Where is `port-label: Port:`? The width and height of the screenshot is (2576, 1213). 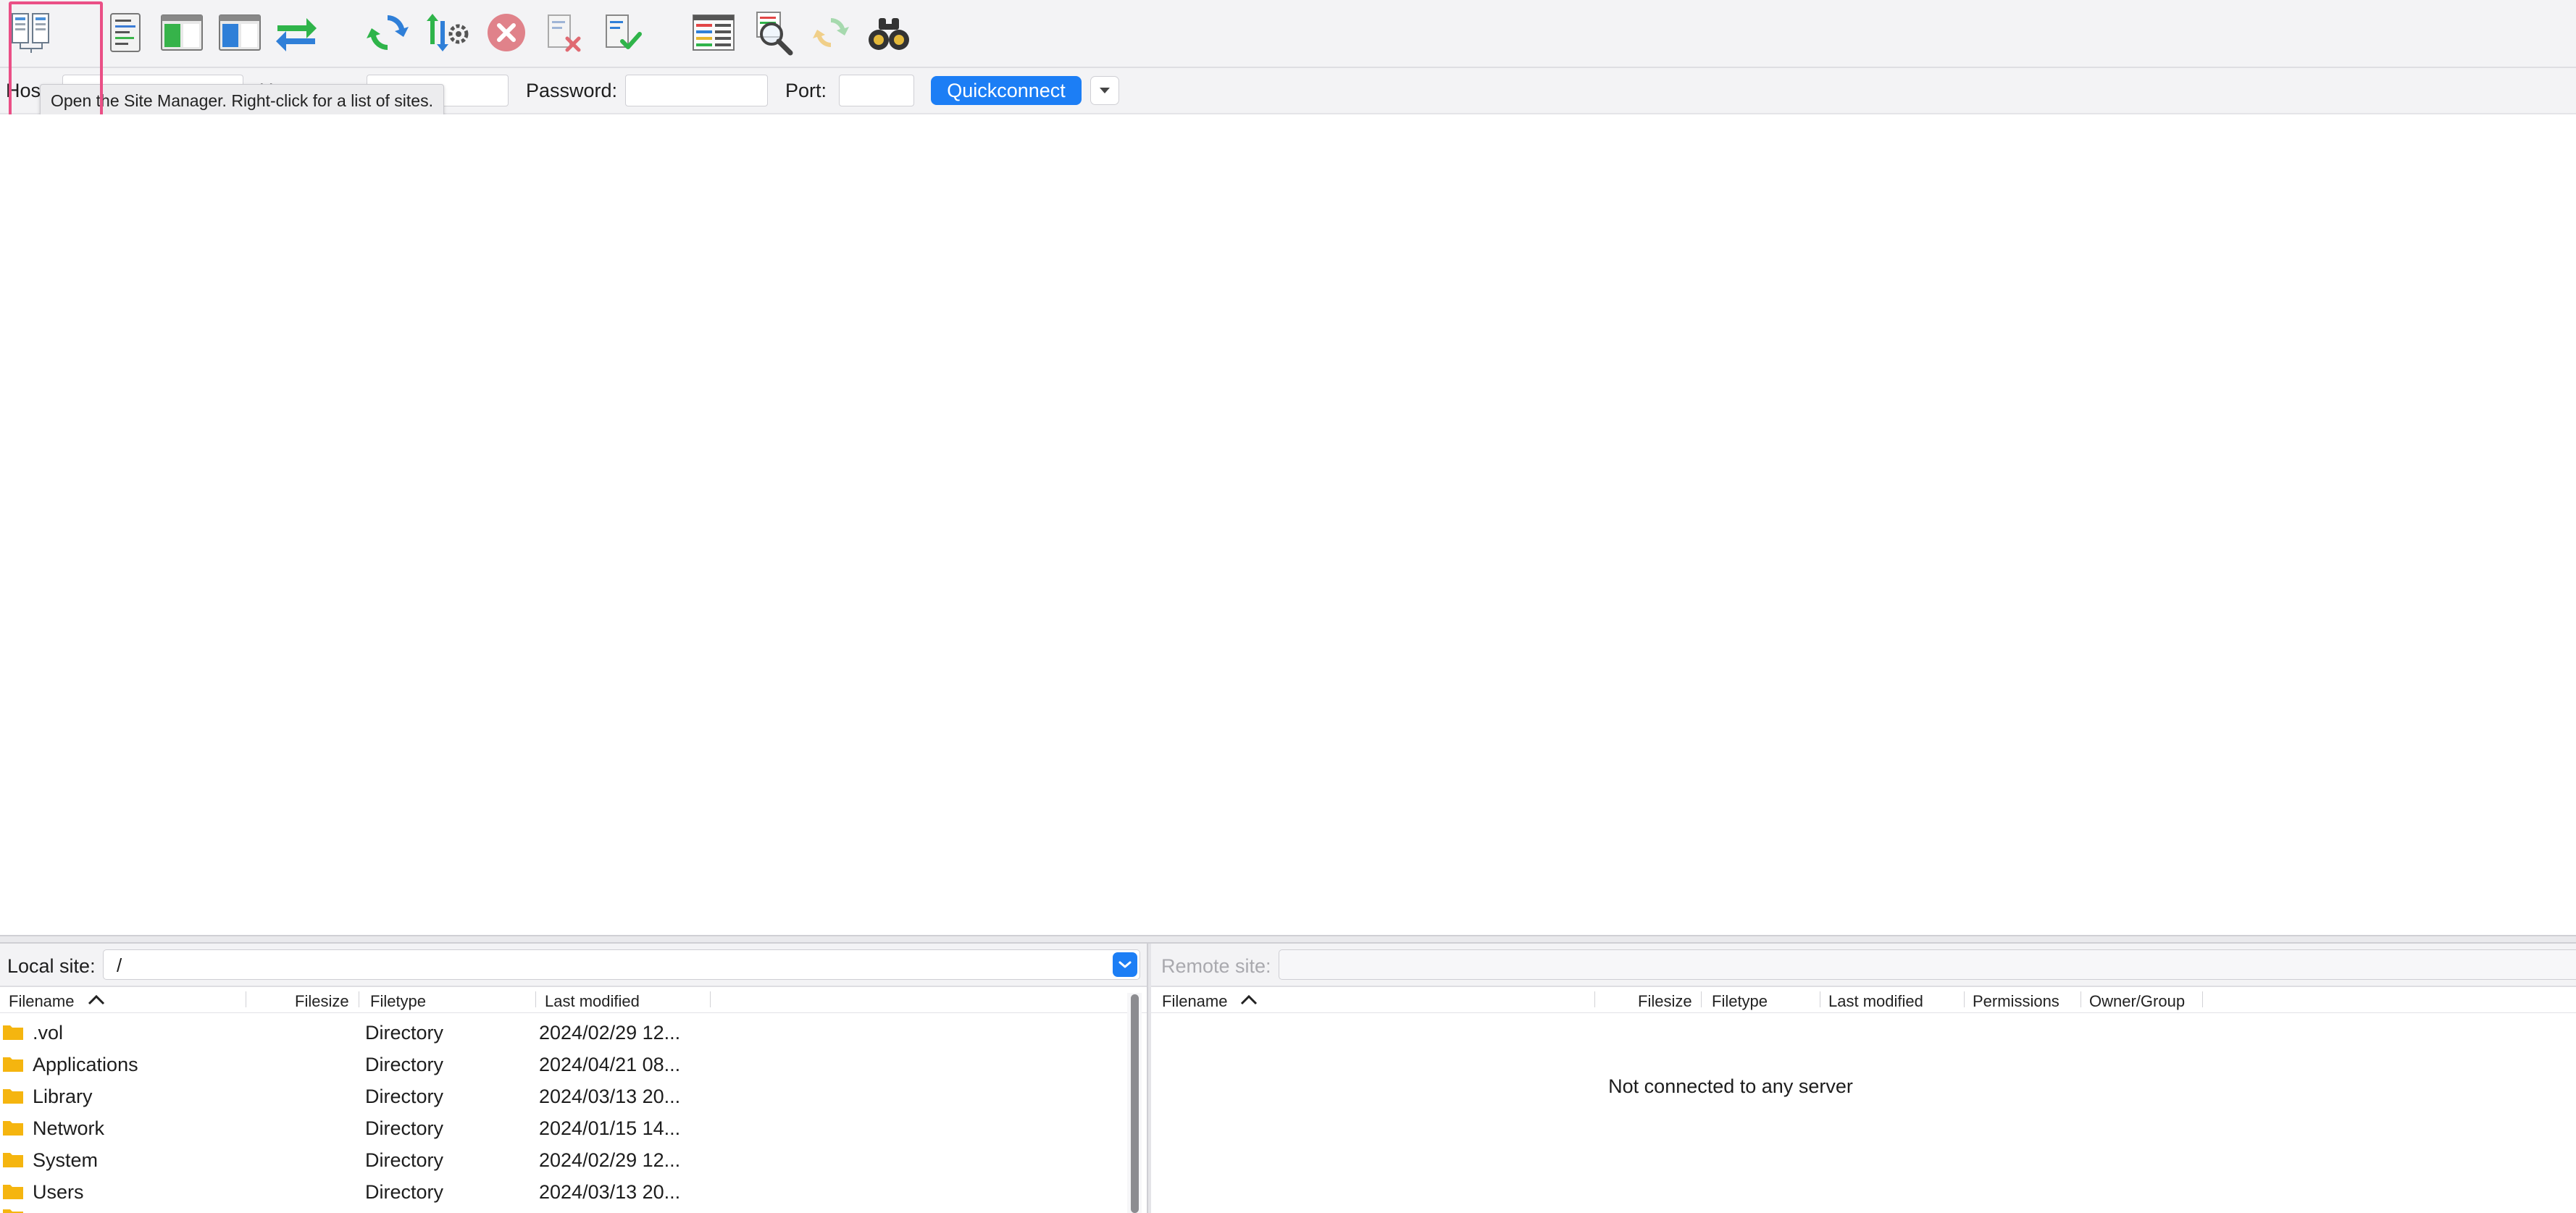 port-label: Port: is located at coordinates (806, 90).